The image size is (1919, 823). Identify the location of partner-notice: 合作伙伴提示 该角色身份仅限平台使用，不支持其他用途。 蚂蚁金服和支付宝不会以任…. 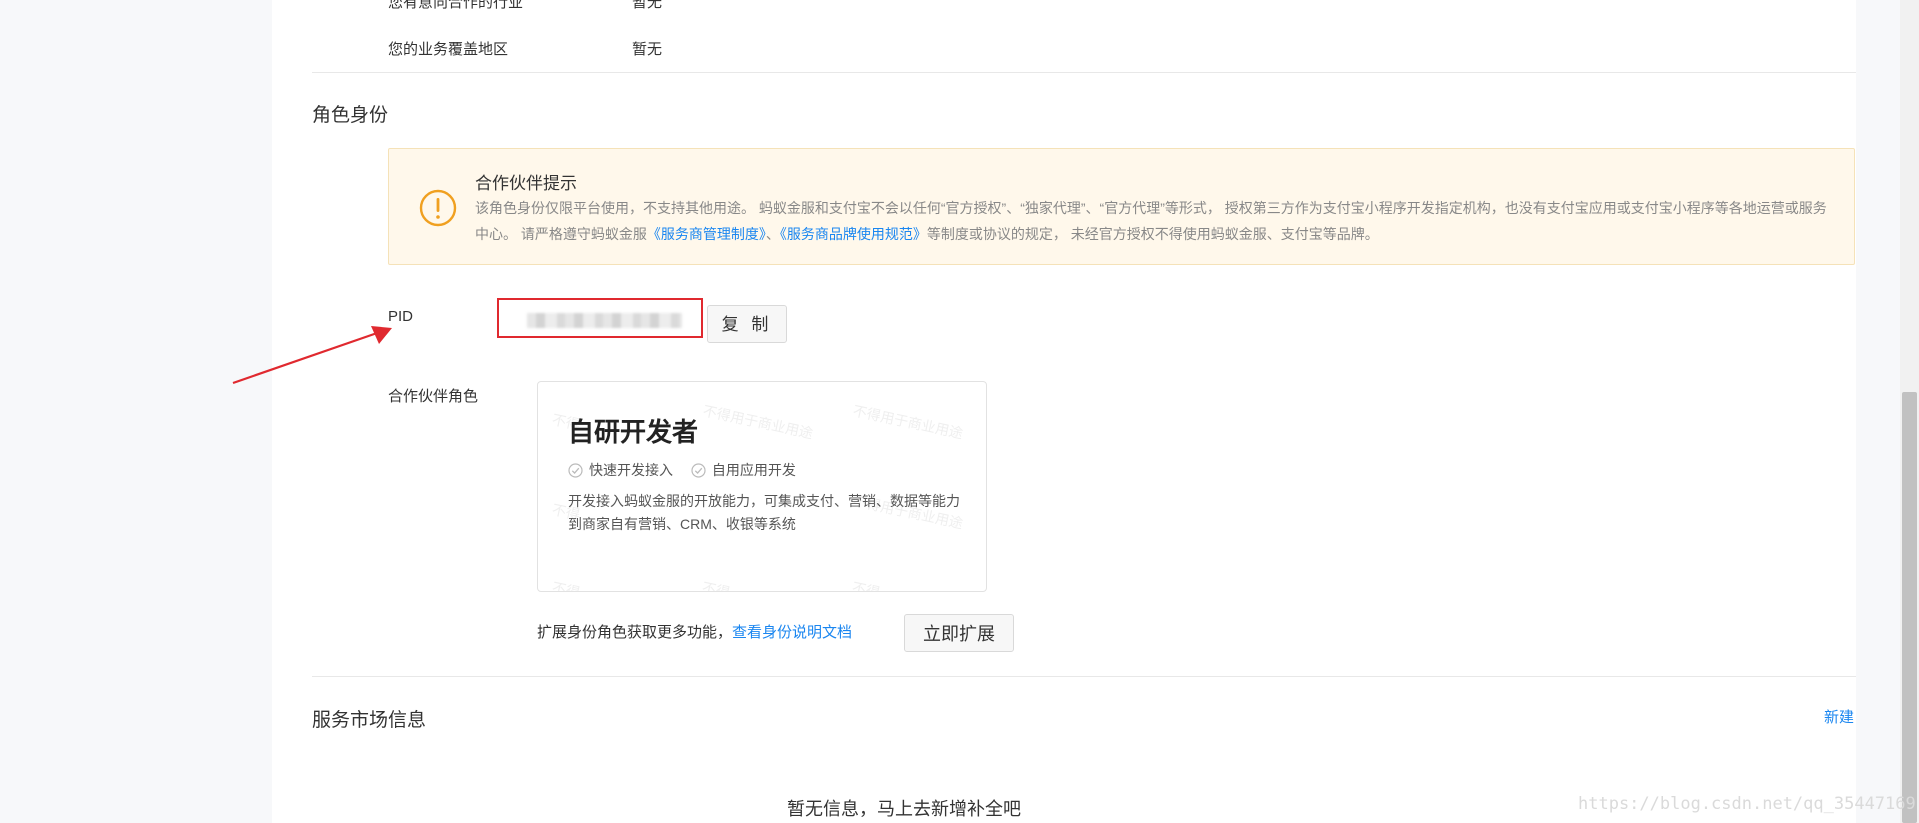
(1121, 206).